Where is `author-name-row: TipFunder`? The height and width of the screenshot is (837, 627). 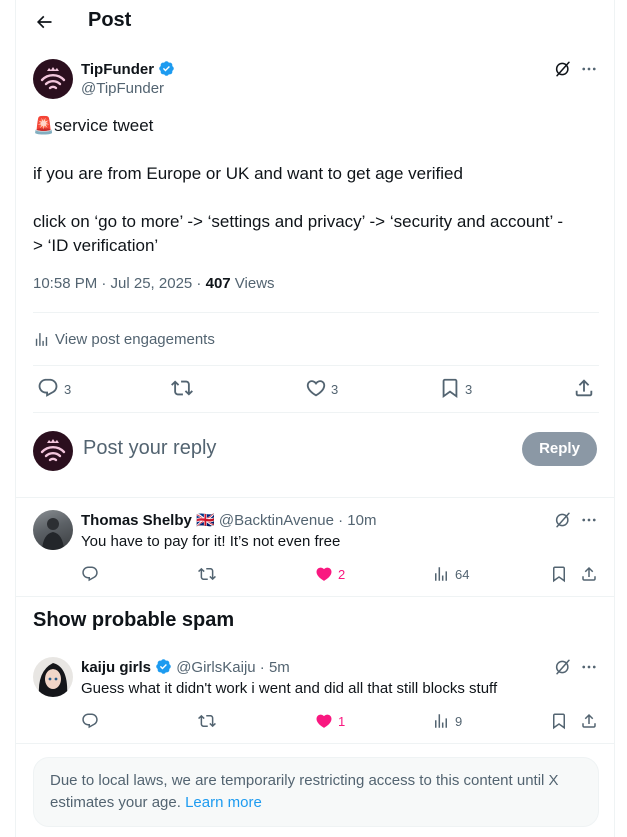
author-name-row: TipFunder is located at coordinates (128, 70).